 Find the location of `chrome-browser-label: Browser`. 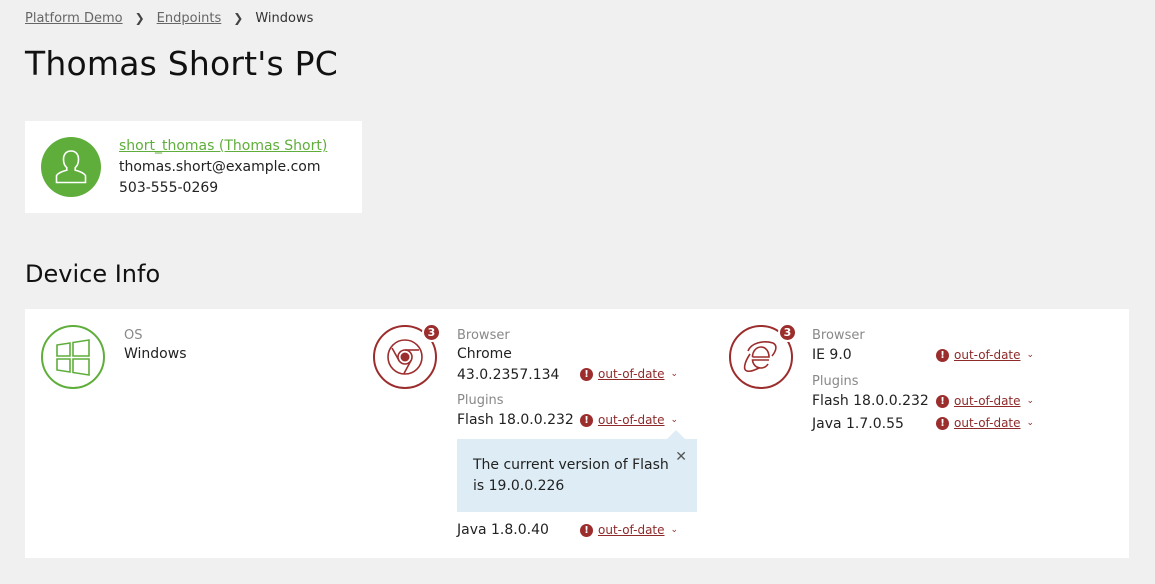

chrome-browser-label: Browser is located at coordinates (483, 335).